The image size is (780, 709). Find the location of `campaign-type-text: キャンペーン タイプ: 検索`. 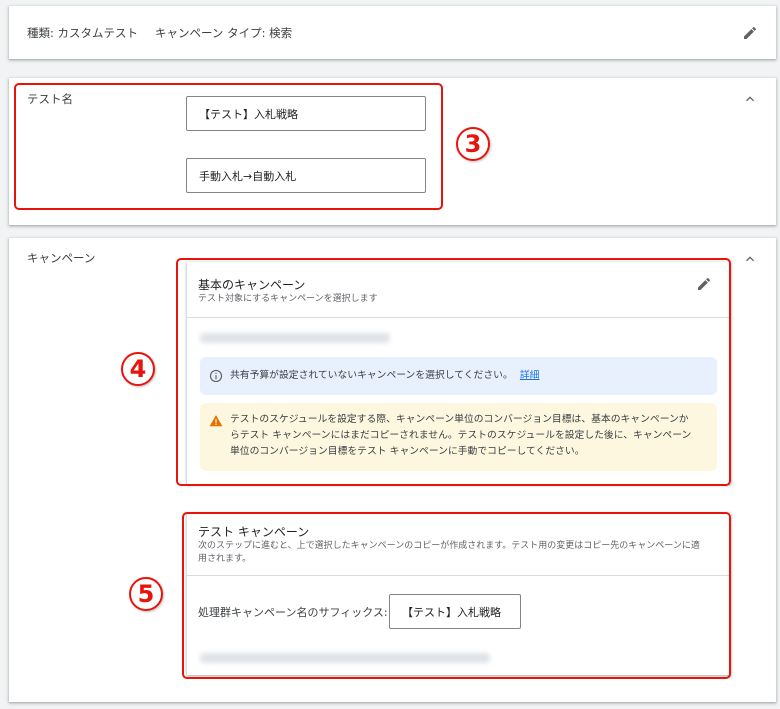

campaign-type-text: キャンペーン タイプ: 検索 is located at coordinates (224, 33).